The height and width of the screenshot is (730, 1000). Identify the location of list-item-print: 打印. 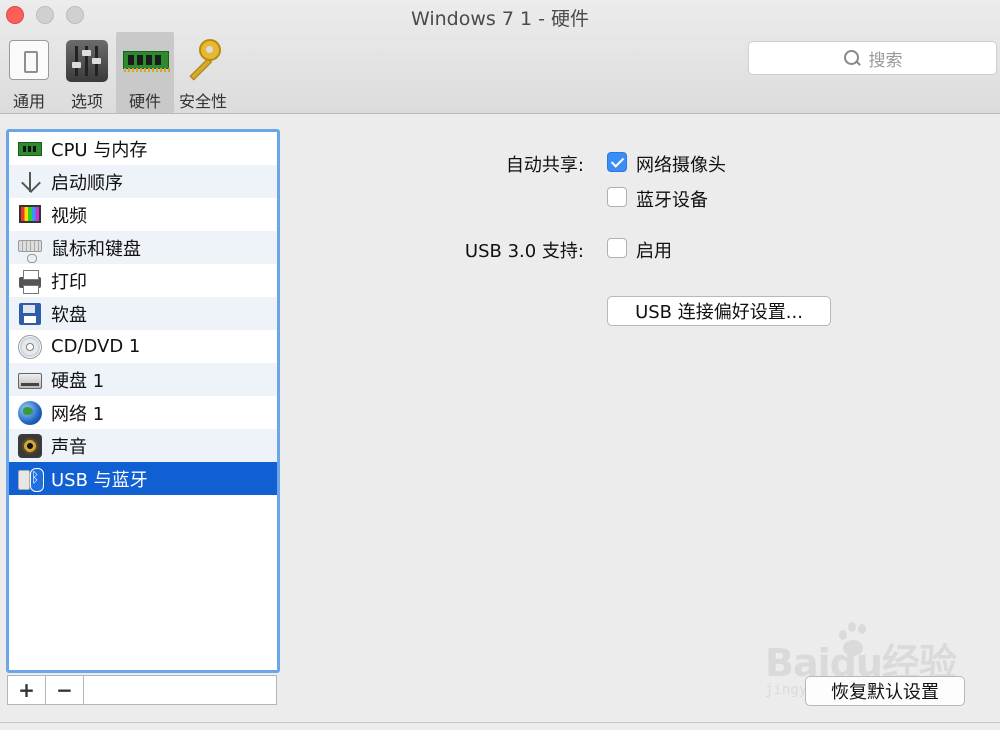
(143, 280).